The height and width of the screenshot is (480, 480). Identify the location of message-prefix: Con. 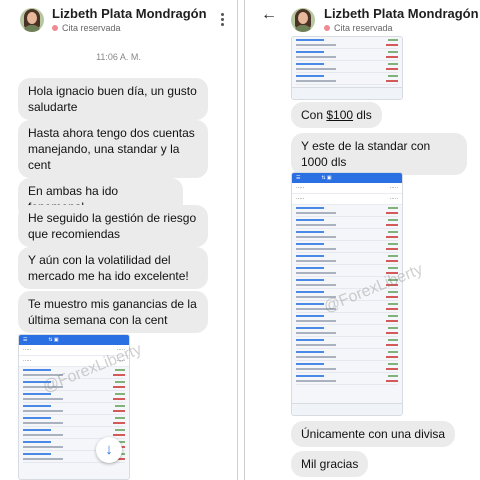
(314, 115).